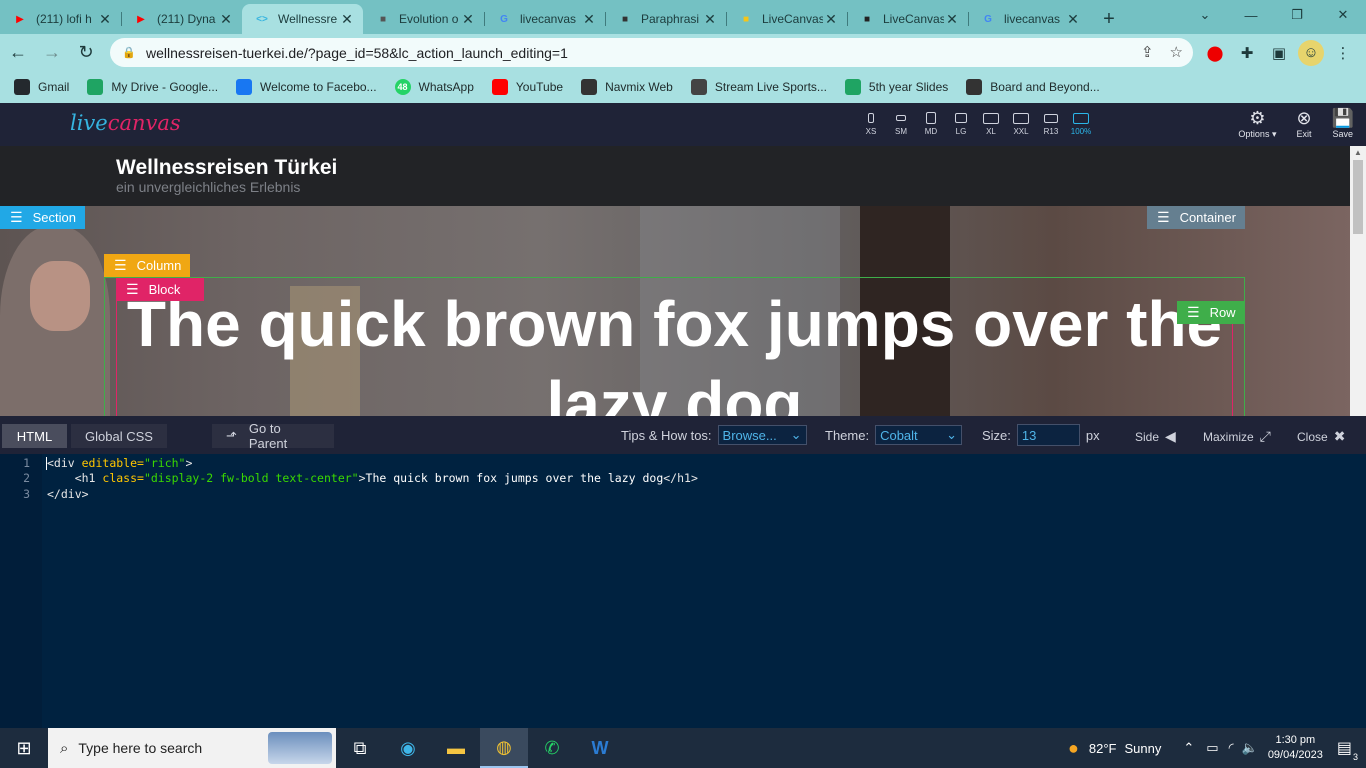 This screenshot has width=1366, height=768. I want to click on go-to-parent-button: ⬏ Go to Parent, so click(273, 436).